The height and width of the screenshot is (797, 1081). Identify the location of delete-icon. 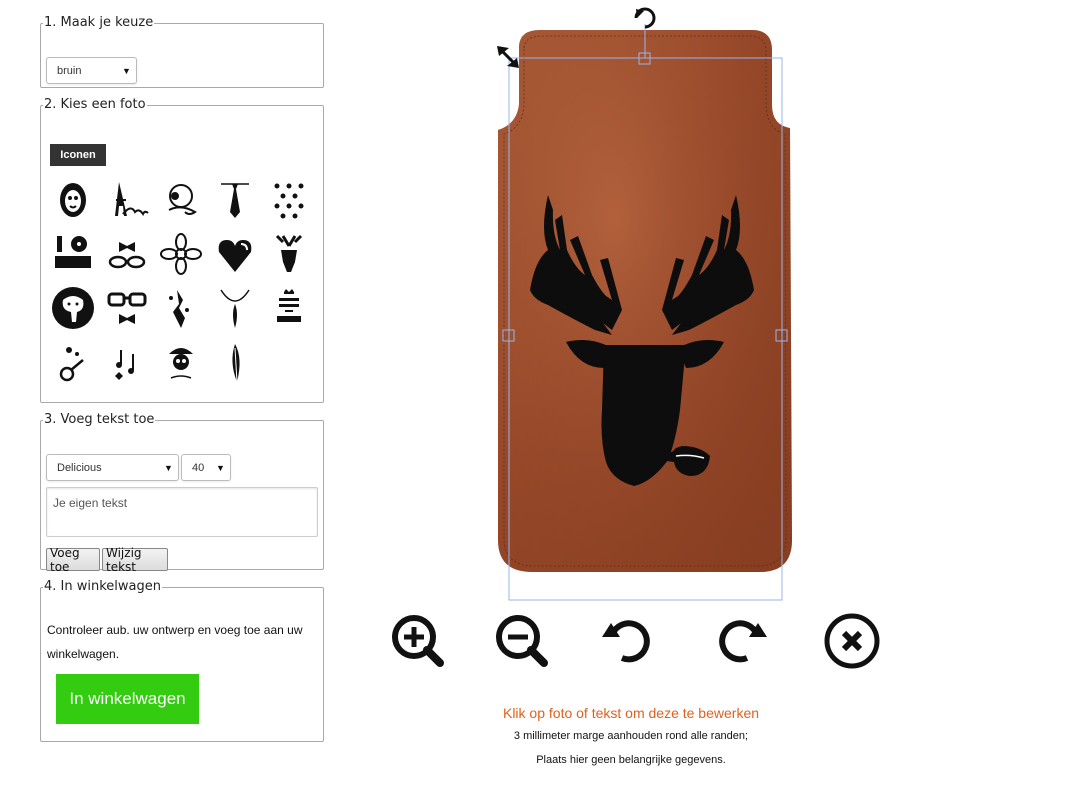
(852, 641).